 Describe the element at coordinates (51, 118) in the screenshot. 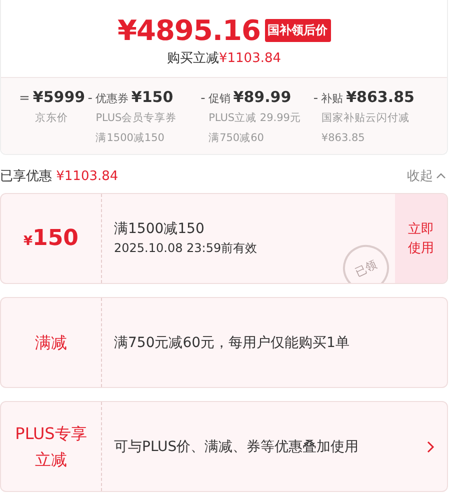

I see `breakdown-note: 京东价` at that location.